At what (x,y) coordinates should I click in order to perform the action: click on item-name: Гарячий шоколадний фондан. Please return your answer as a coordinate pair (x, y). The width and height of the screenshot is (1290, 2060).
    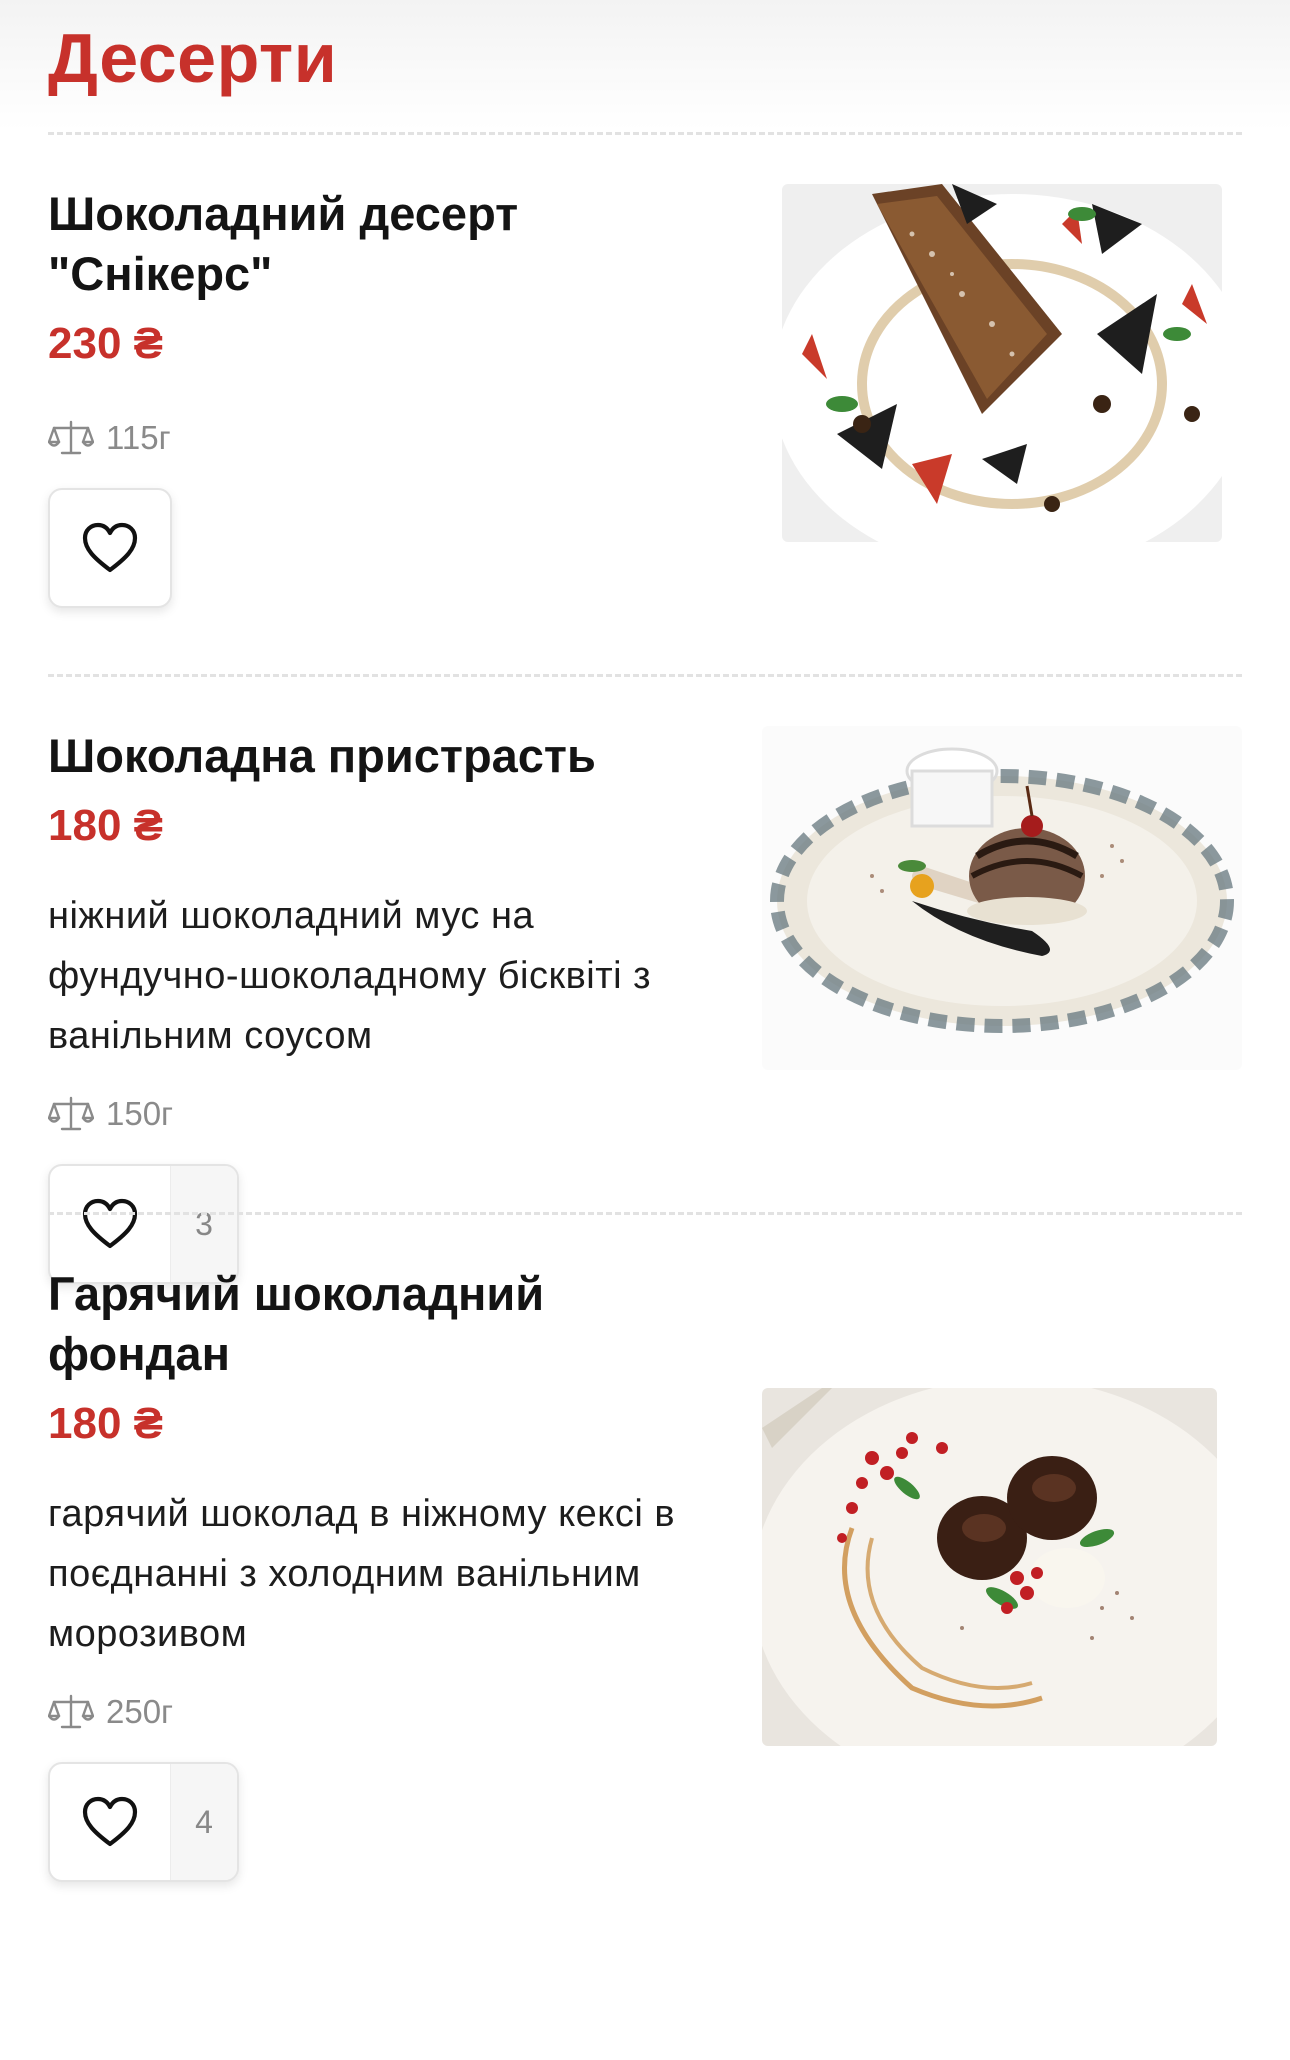
    Looking at the image, I should click on (296, 1323).